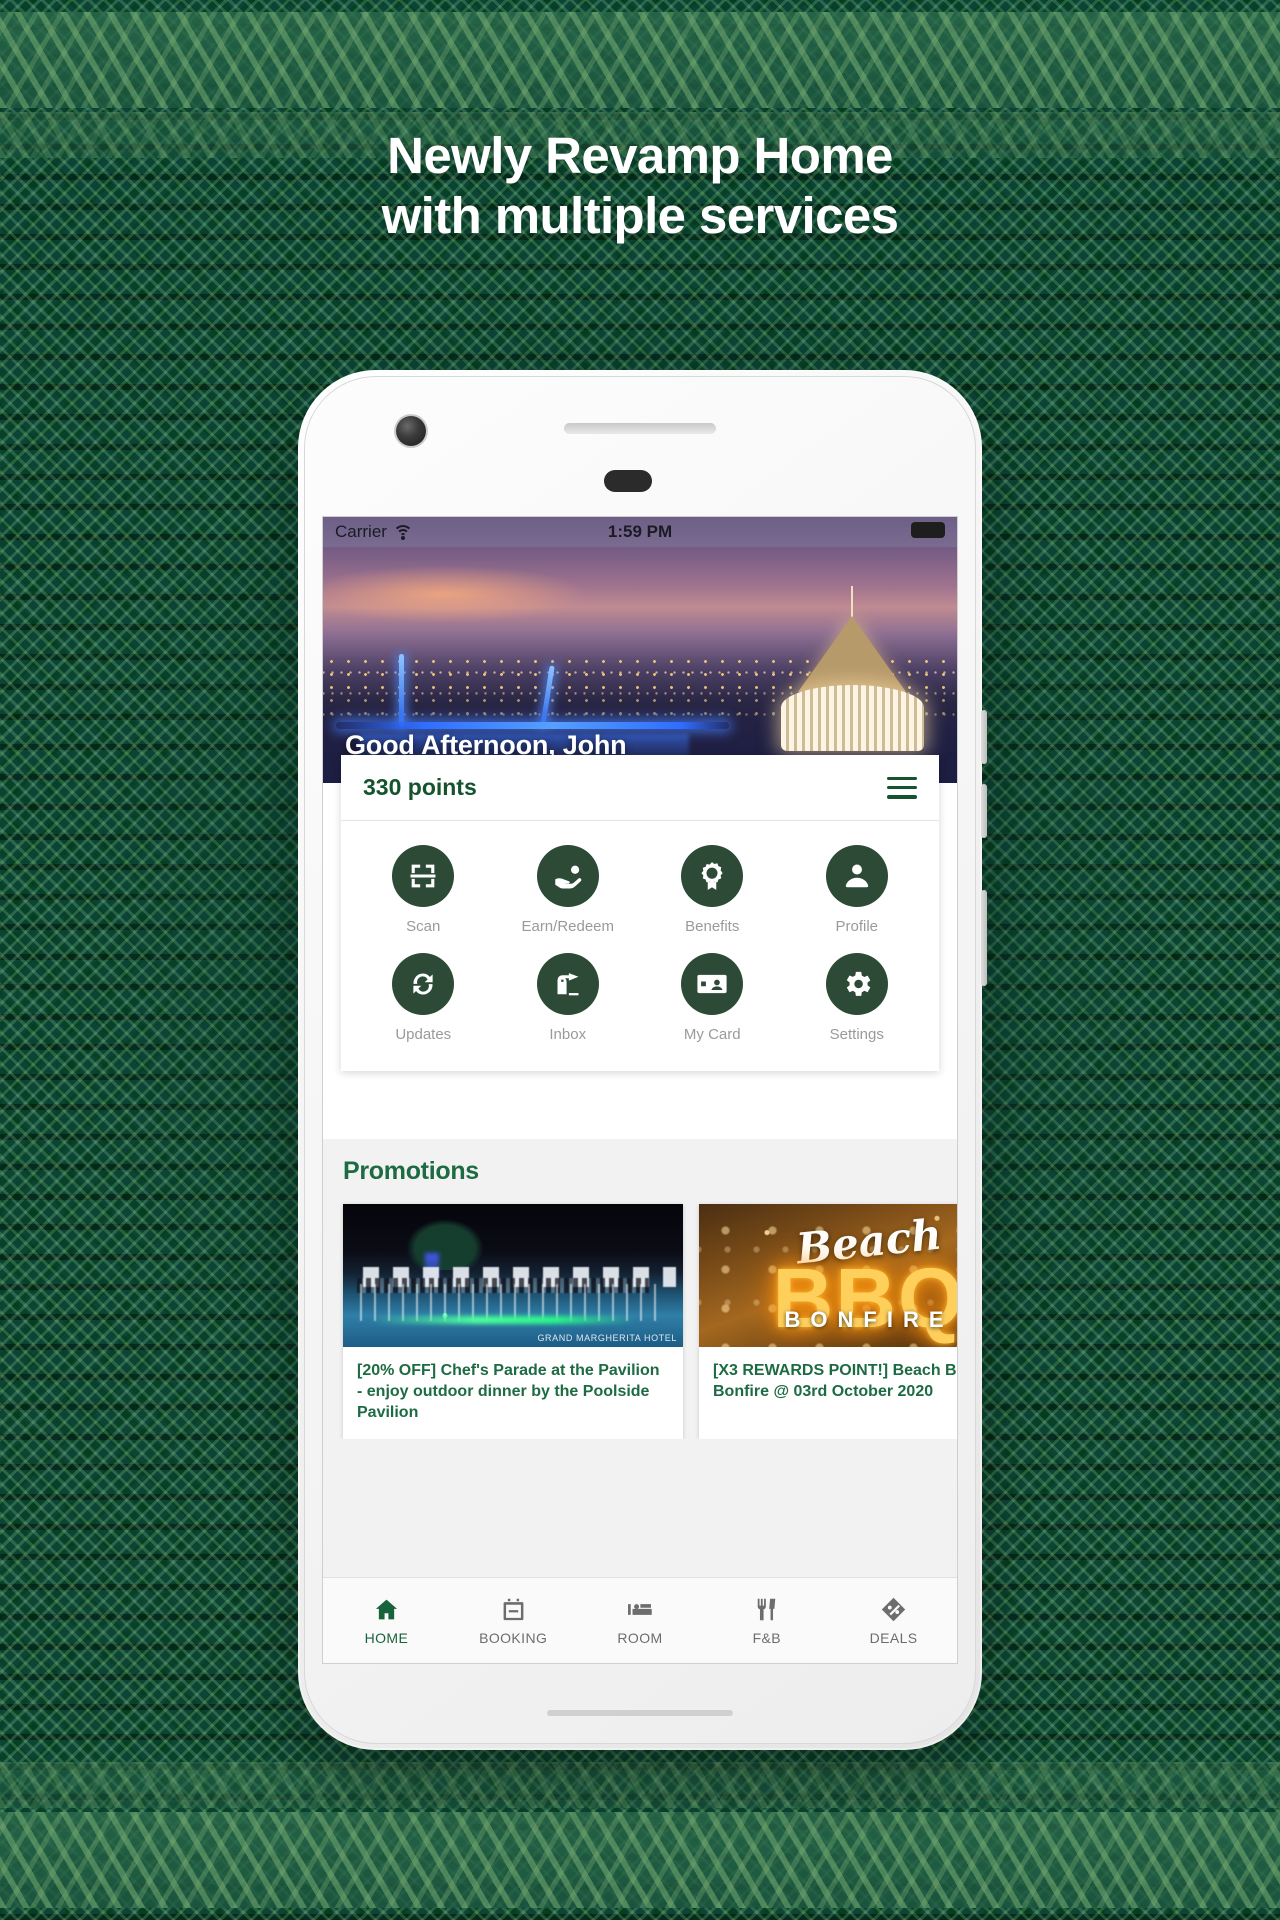  What do you see at coordinates (712, 926) in the screenshot?
I see `quick-action-label: Benefits` at bounding box center [712, 926].